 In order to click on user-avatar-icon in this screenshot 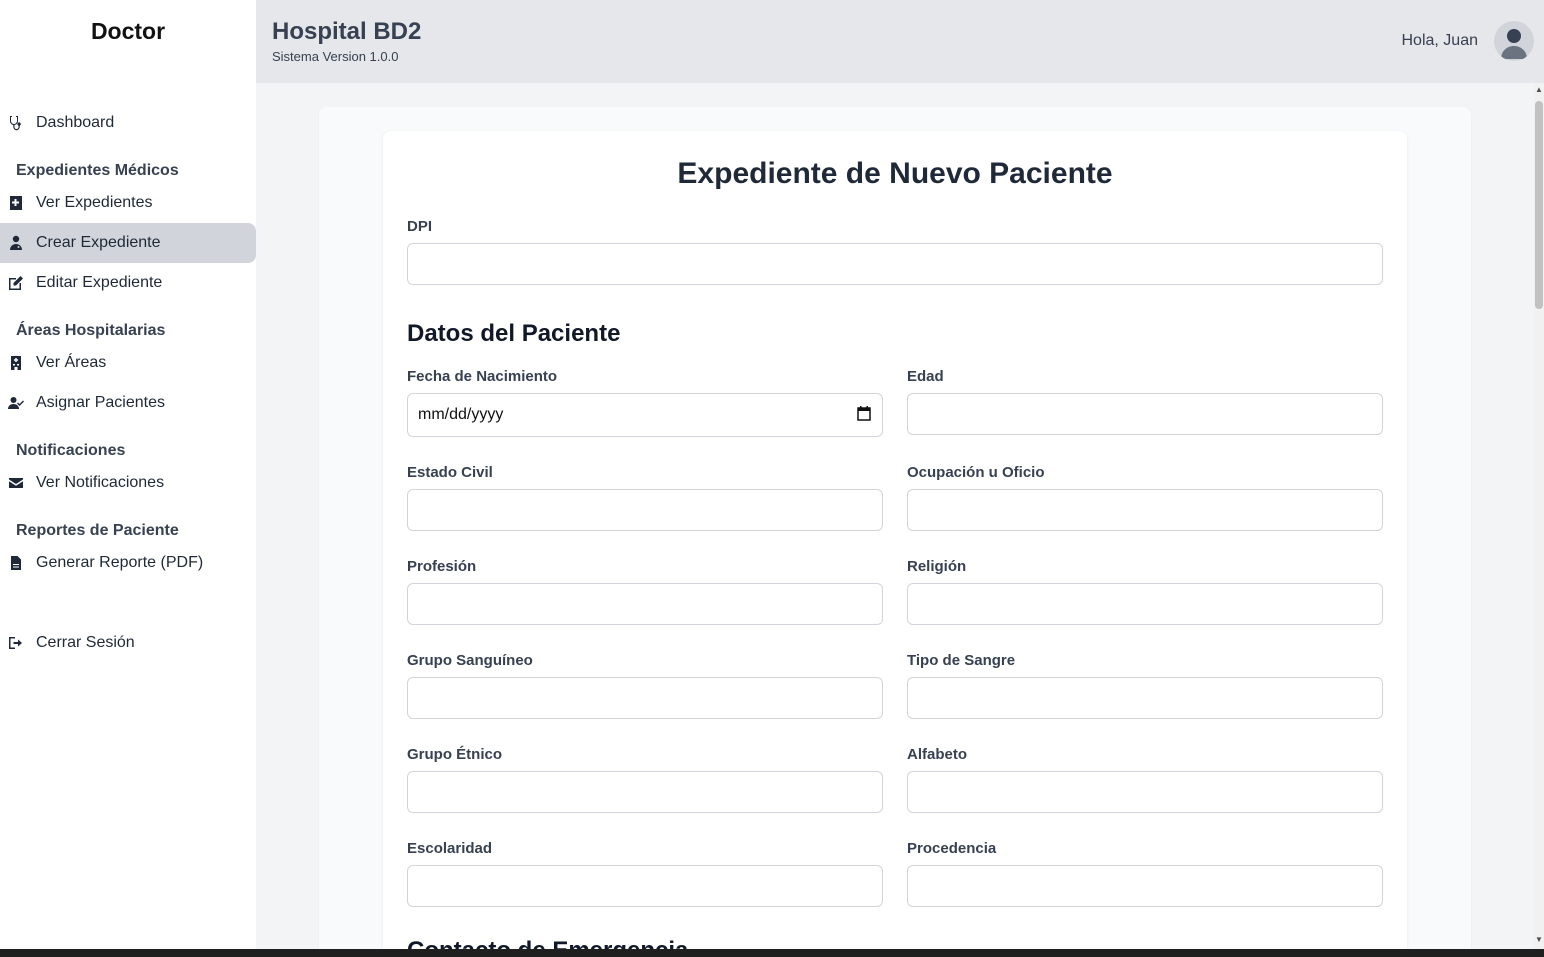, I will do `click(1514, 41)`.